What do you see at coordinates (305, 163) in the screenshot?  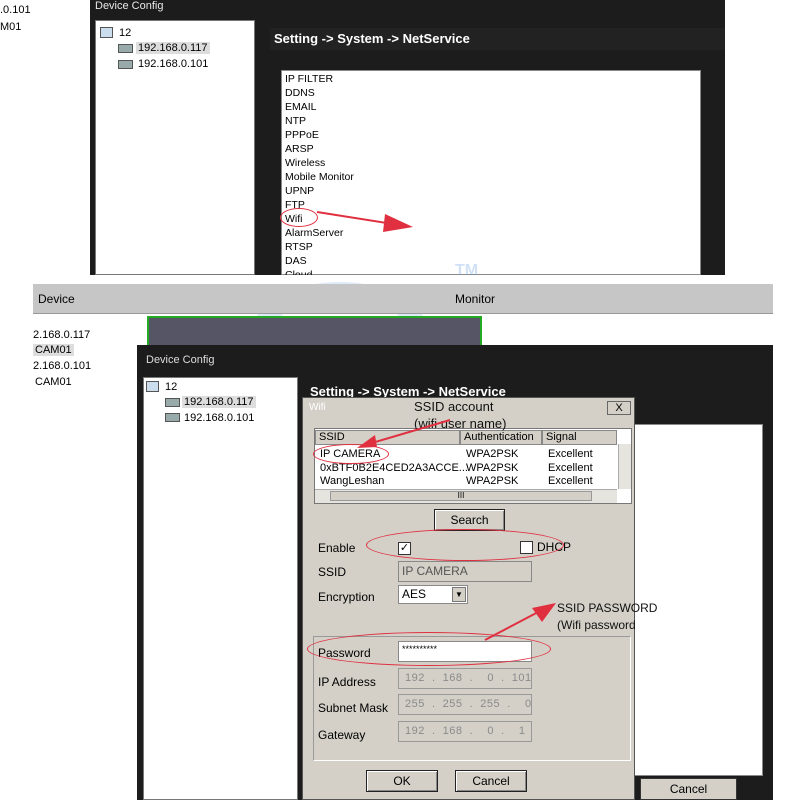 I see `list-item: Wireless` at bounding box center [305, 163].